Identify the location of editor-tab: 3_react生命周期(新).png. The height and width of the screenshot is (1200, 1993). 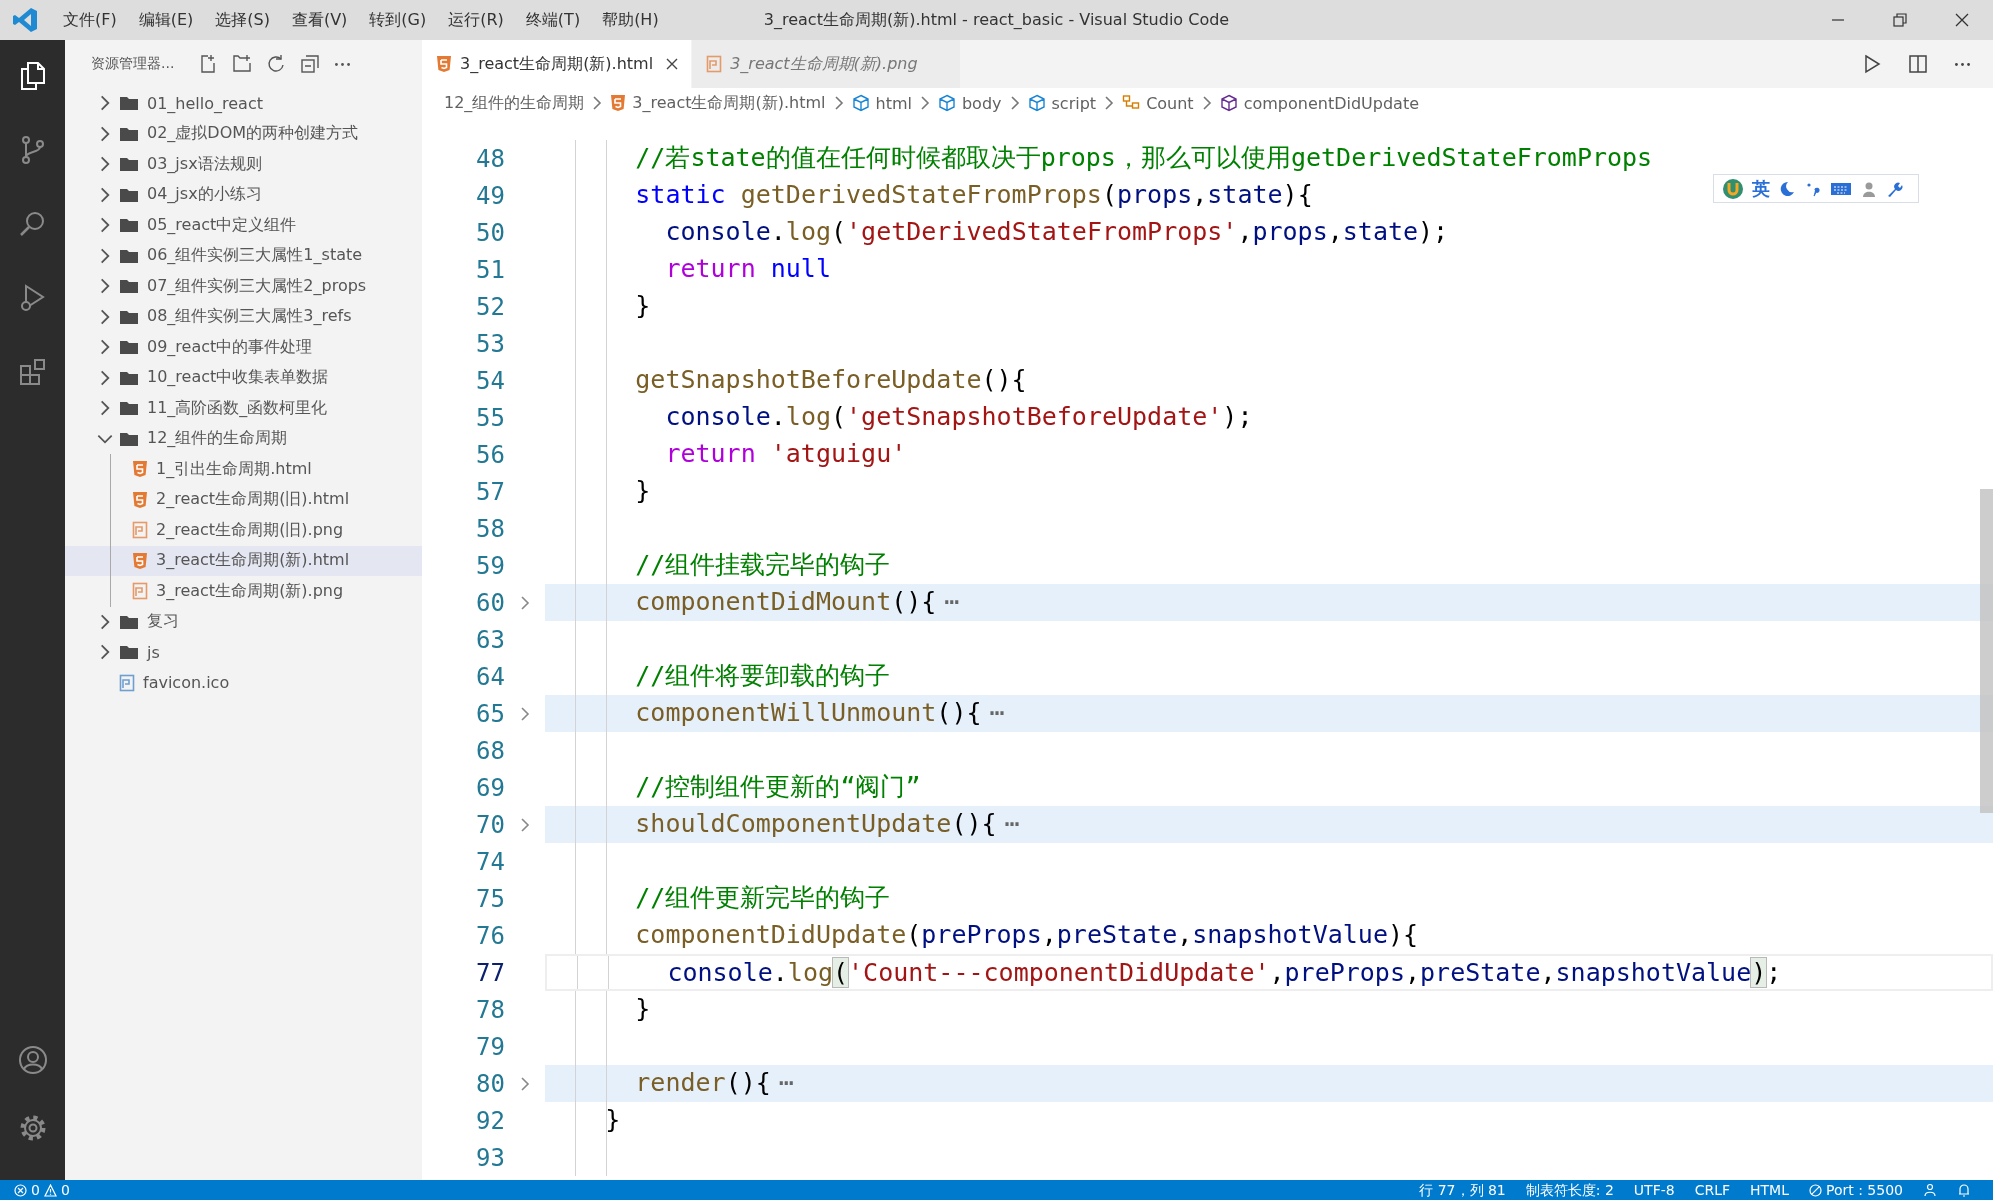
(826, 64).